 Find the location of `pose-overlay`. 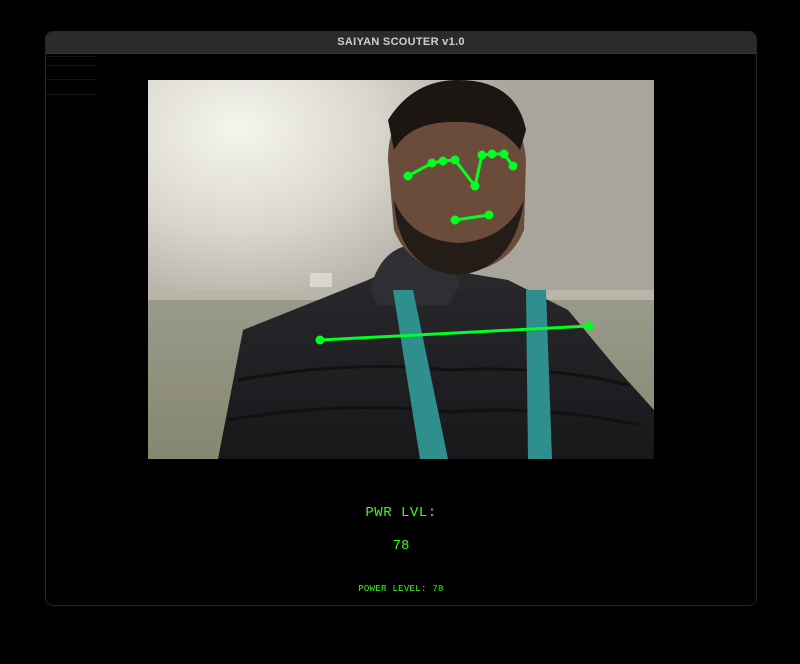

pose-overlay is located at coordinates (454, 247).